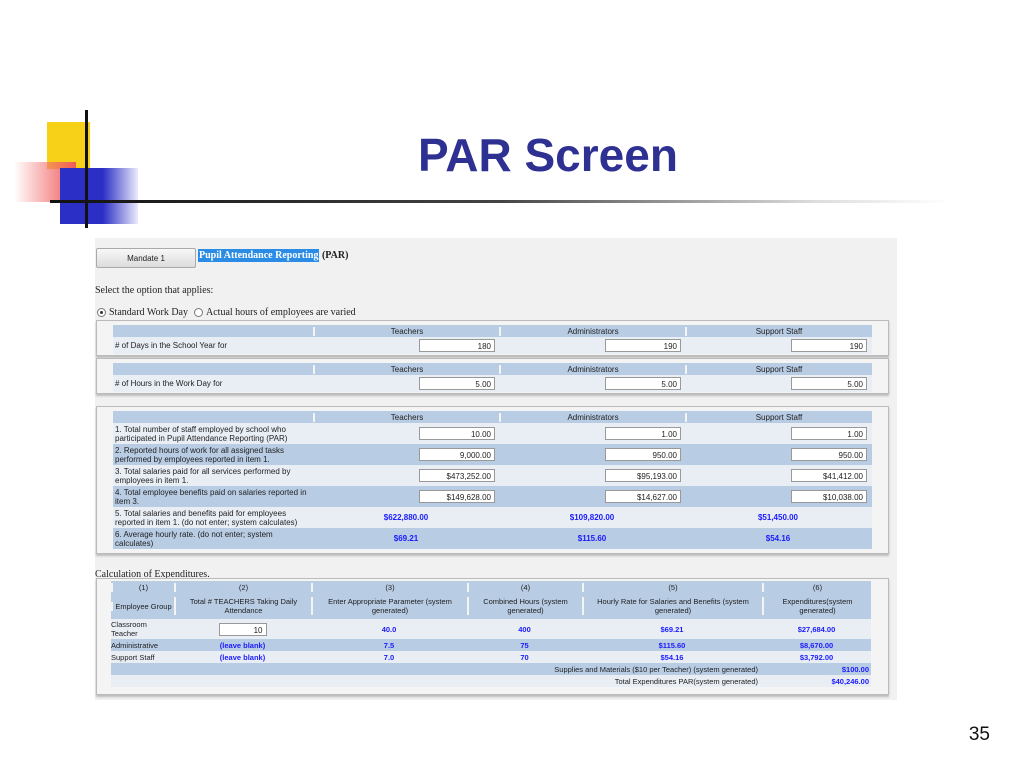 The height and width of the screenshot is (768, 1024). What do you see at coordinates (154, 290) in the screenshot?
I see `select-prompt: Select the option that applies:` at bounding box center [154, 290].